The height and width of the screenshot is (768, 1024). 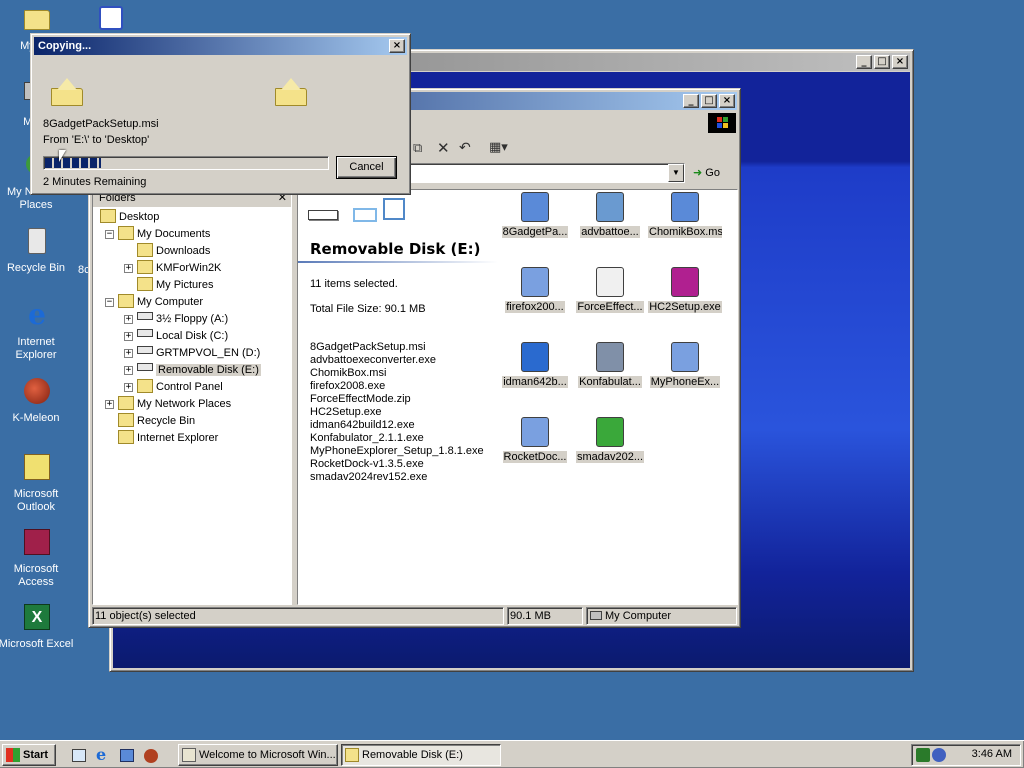 What do you see at coordinates (73, 163) in the screenshot?
I see `progress-fill` at bounding box center [73, 163].